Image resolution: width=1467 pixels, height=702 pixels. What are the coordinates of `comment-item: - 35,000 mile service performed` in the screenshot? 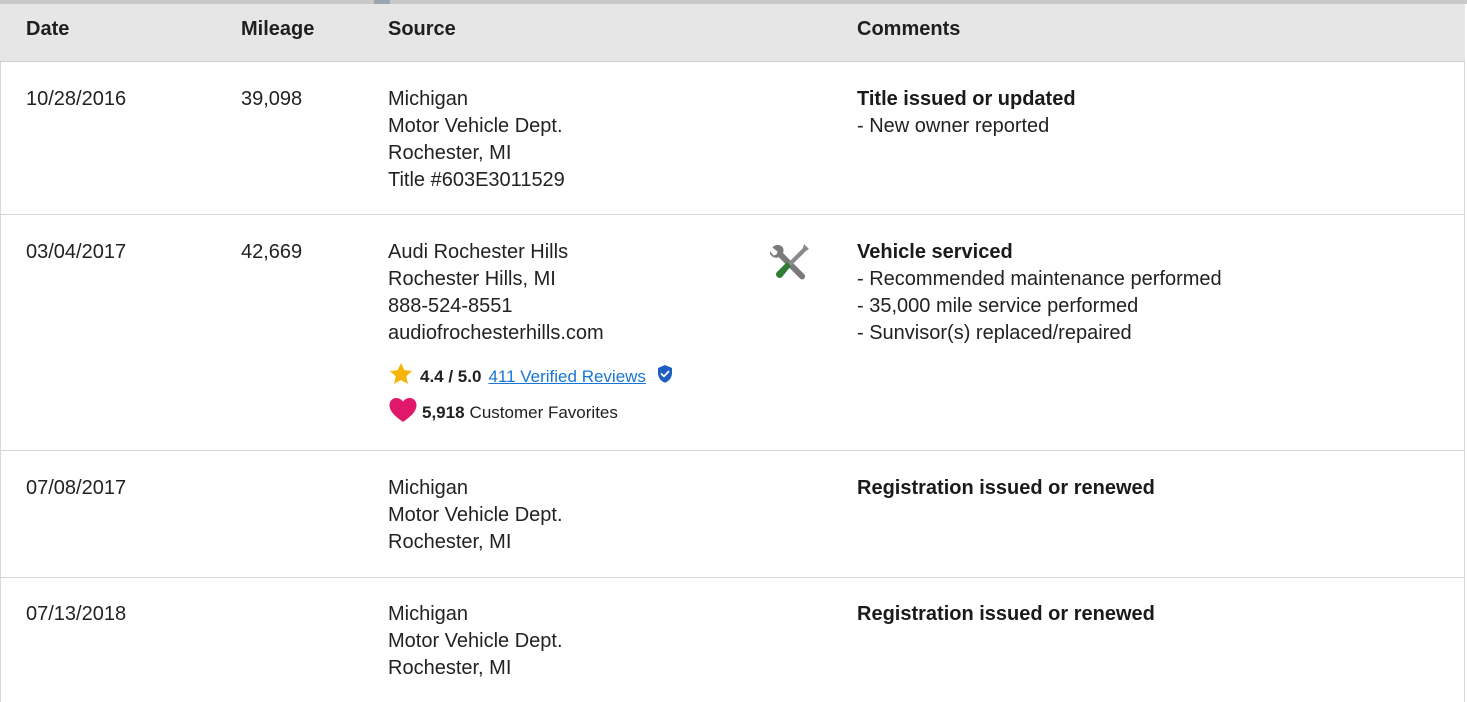 It's located at (998, 306).